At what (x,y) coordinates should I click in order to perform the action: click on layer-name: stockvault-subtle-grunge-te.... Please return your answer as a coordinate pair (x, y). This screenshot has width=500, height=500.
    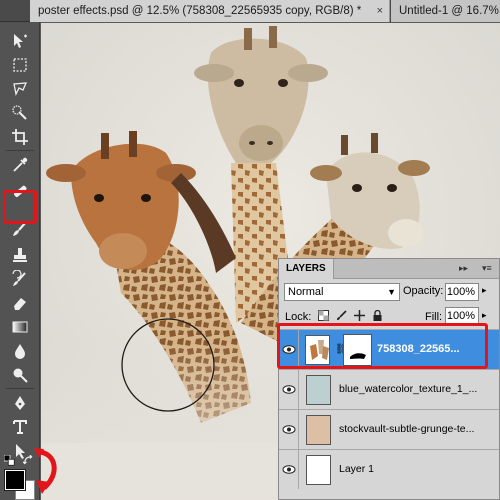
    Looking at the image, I should click on (407, 429).